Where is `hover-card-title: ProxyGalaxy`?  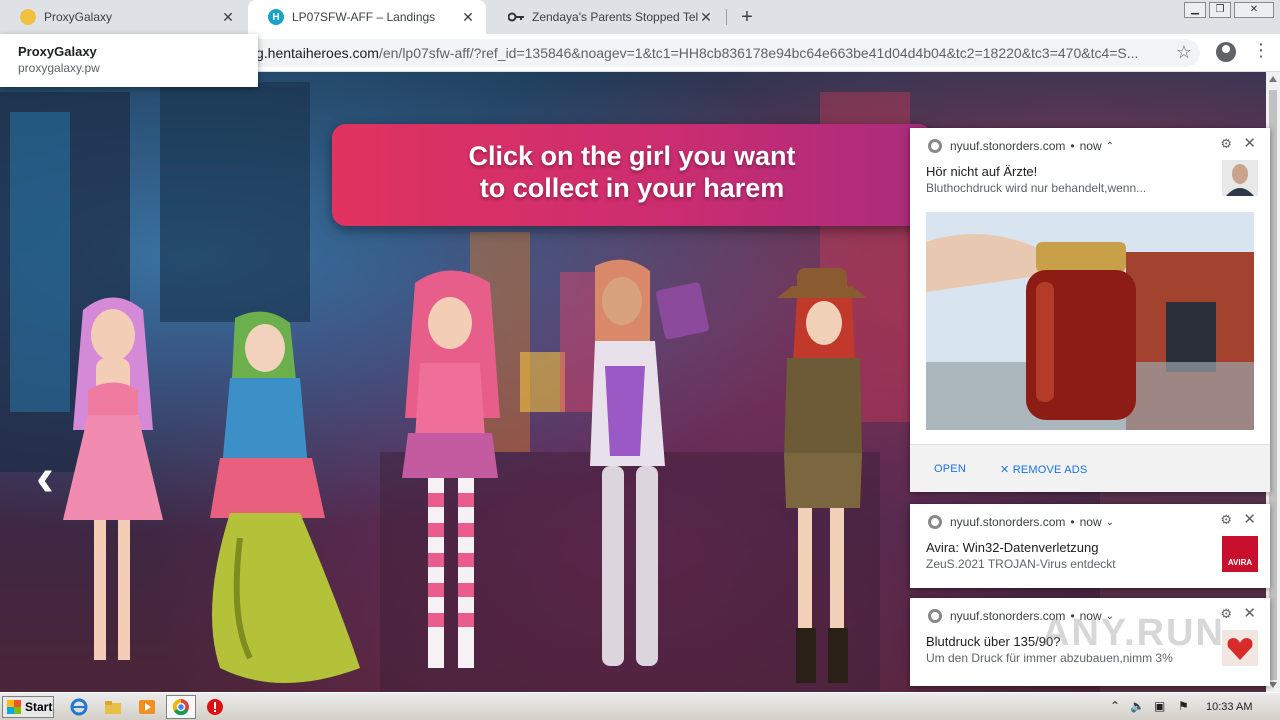
hover-card-title: ProxyGalaxy is located at coordinates (57, 51).